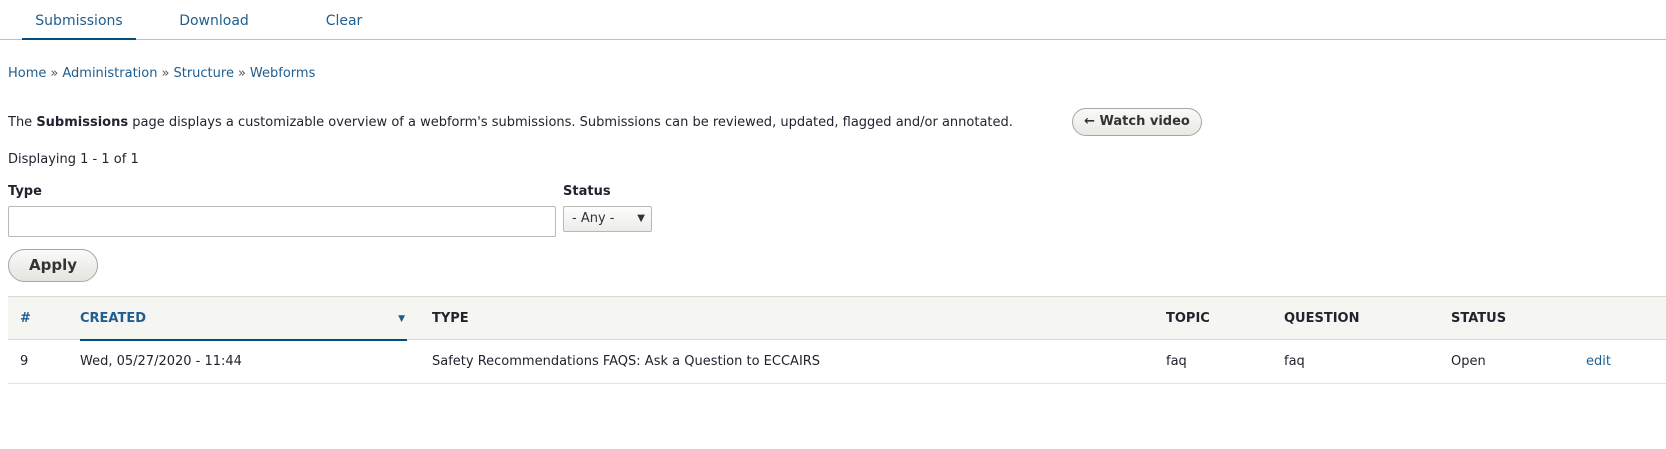  Describe the element at coordinates (1294, 361) in the screenshot. I see `cell-question: faq` at that location.